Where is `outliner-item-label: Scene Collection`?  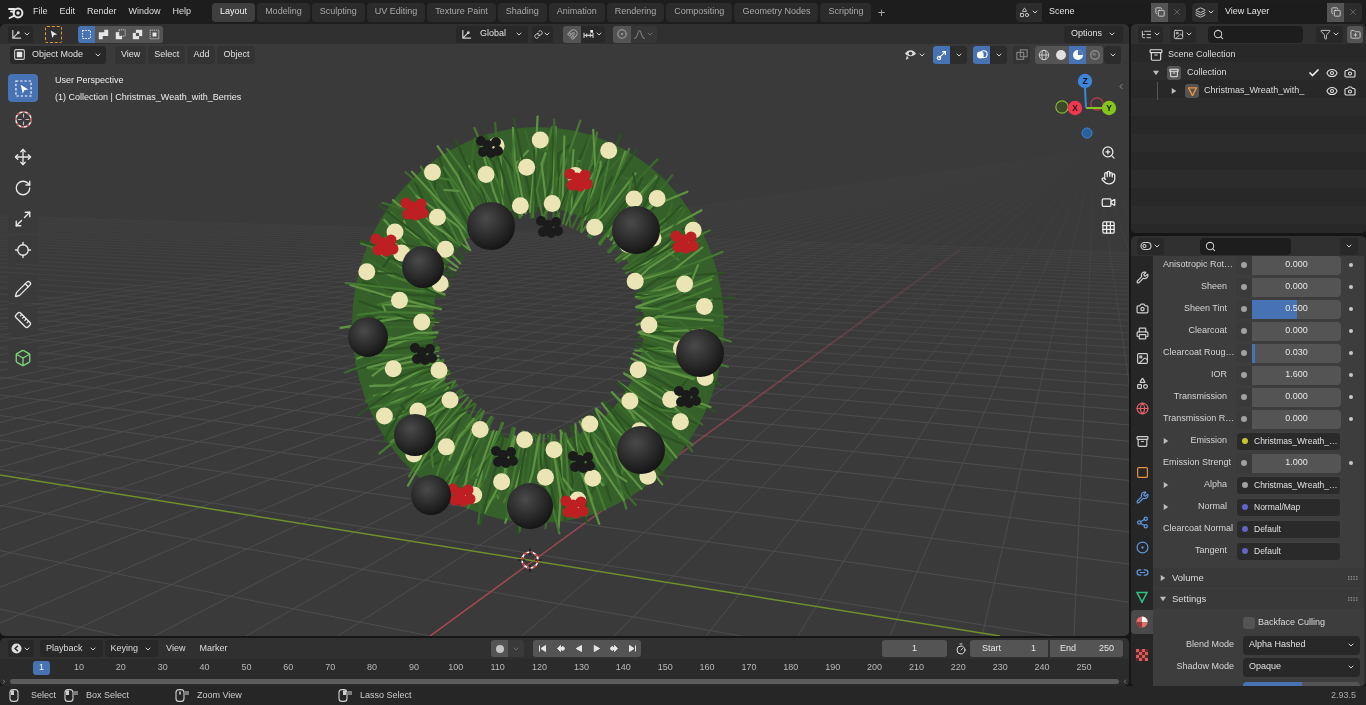 outliner-item-label: Scene Collection is located at coordinates (1202, 55).